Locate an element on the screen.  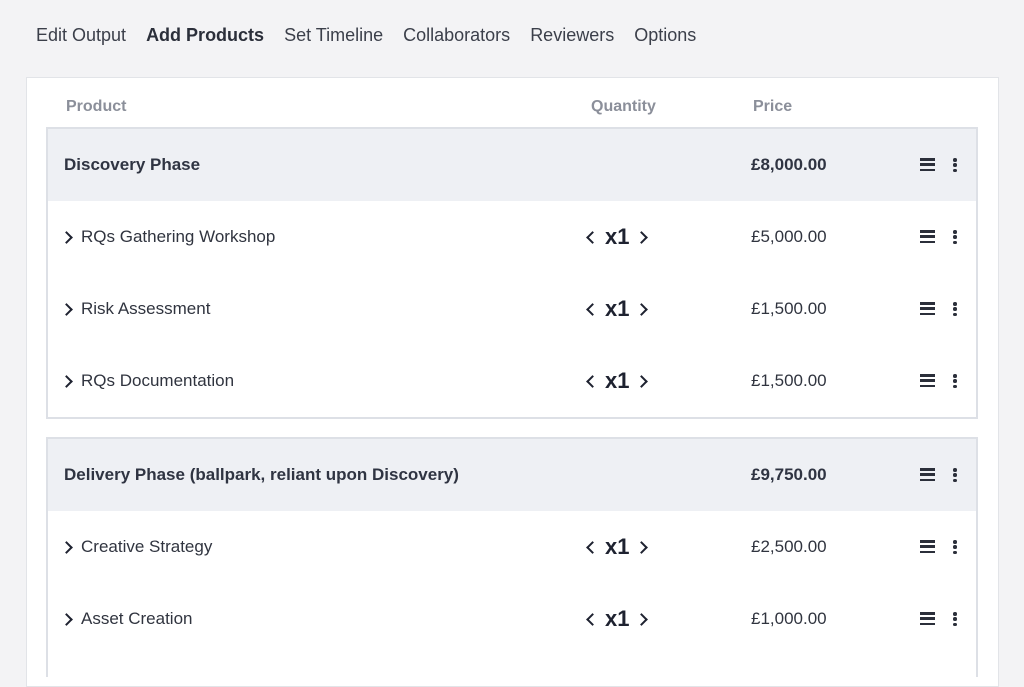
group-price: £8,000.00 is located at coordinates (789, 164).